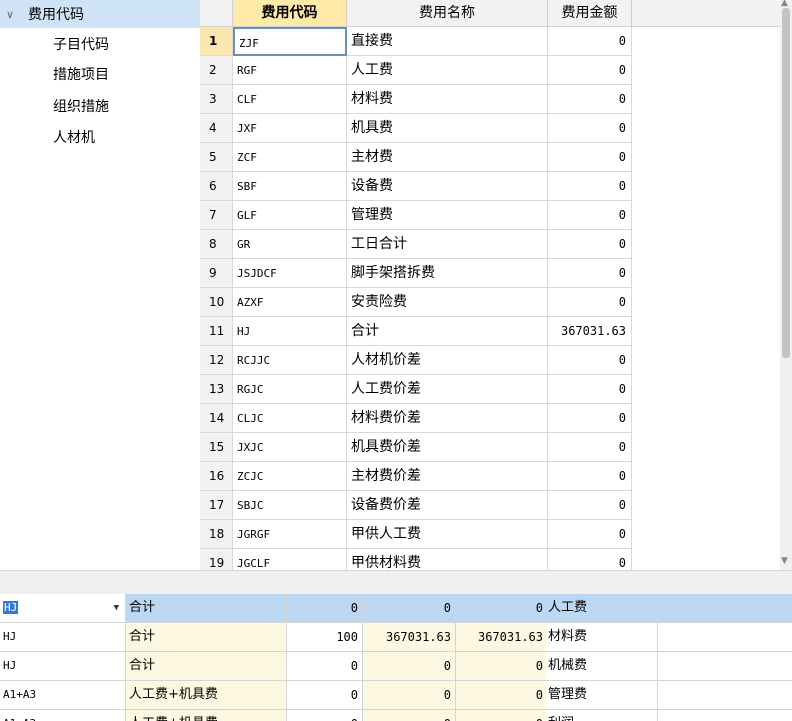 The height and width of the screenshot is (721, 792). Describe the element at coordinates (290, 476) in the screenshot. I see `fee-code-cell: ZCJC` at that location.